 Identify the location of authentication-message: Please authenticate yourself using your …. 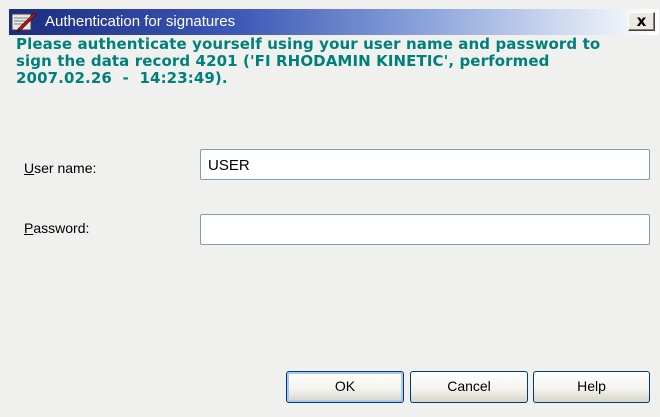
(334, 61).